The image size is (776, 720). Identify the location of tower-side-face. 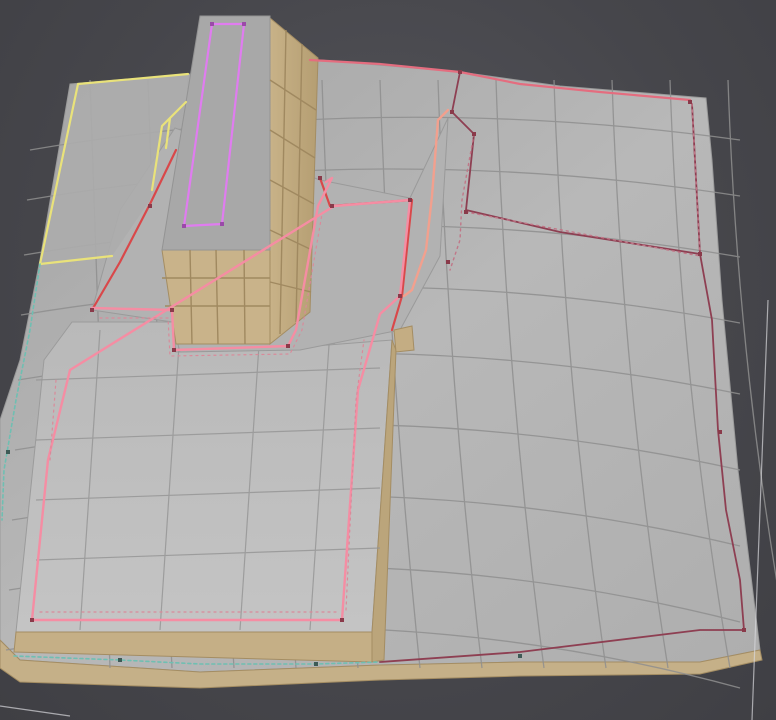
(294, 181).